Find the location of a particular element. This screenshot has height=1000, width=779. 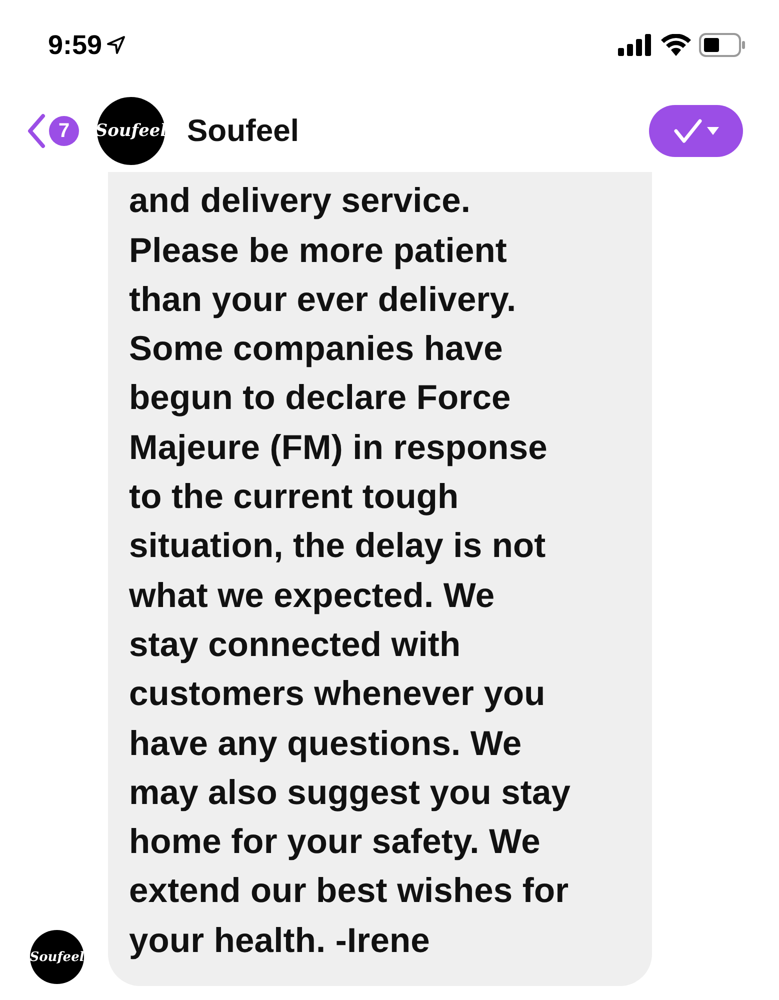

sender-avatar-logo: Soufeel is located at coordinates (57, 957).